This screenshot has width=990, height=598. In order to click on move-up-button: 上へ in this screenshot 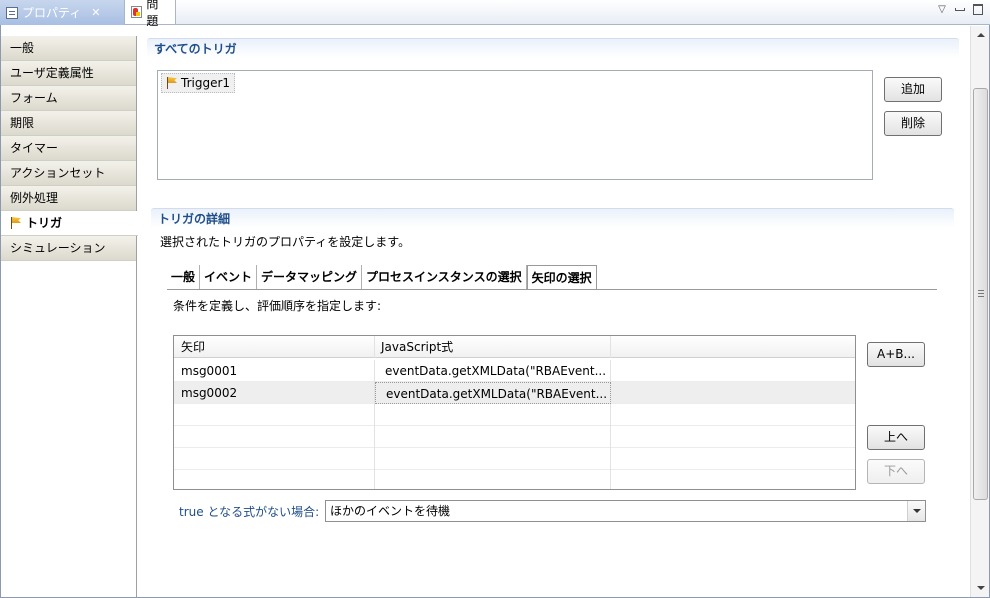, I will do `click(896, 437)`.